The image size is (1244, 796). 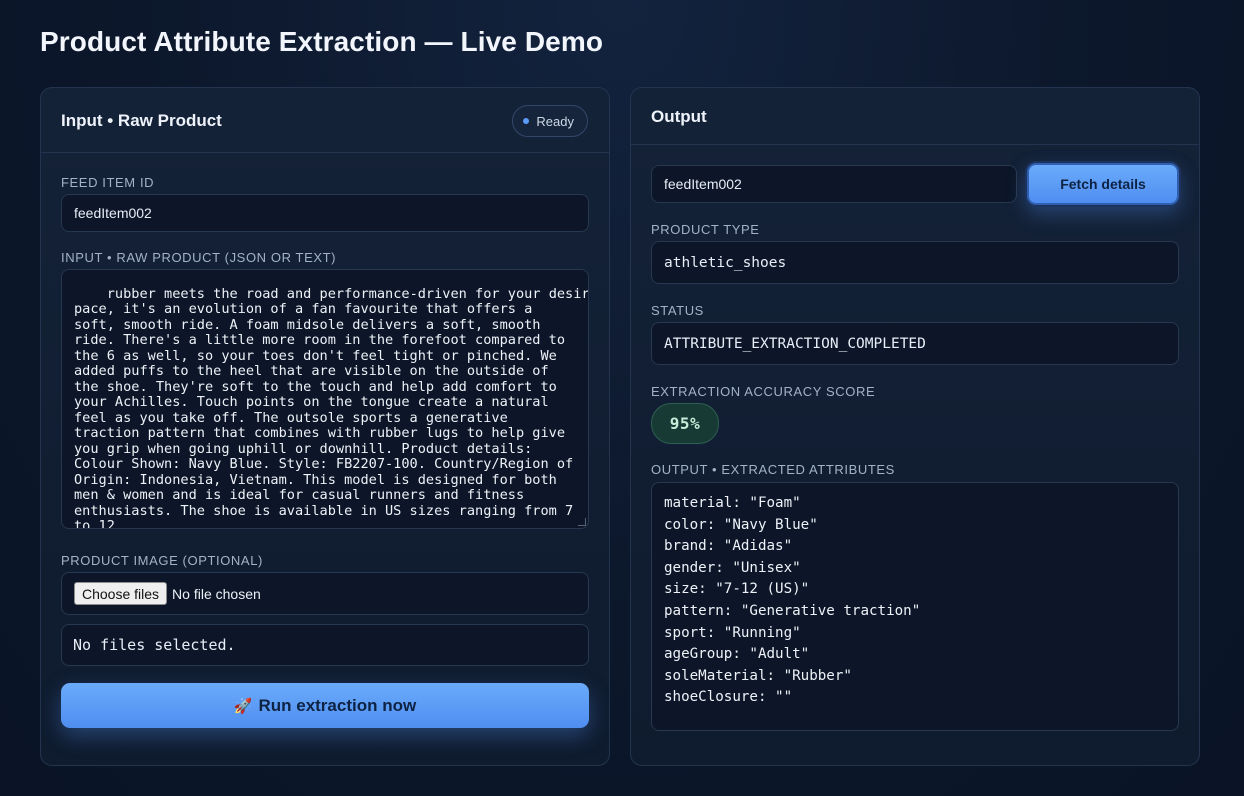 What do you see at coordinates (685, 423) in the screenshot?
I see `accuracy-score-badge: 95%` at bounding box center [685, 423].